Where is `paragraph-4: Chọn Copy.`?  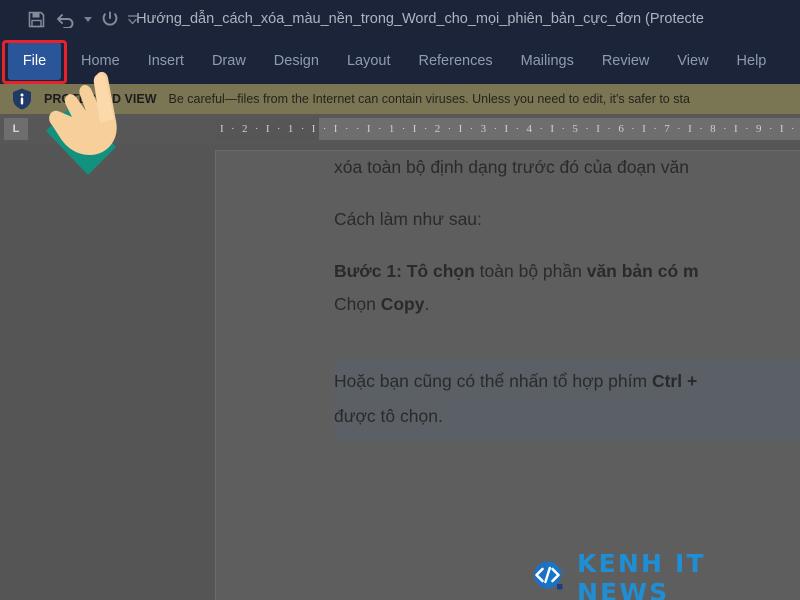
paragraph-4: Chọn Copy. is located at coordinates (382, 304).